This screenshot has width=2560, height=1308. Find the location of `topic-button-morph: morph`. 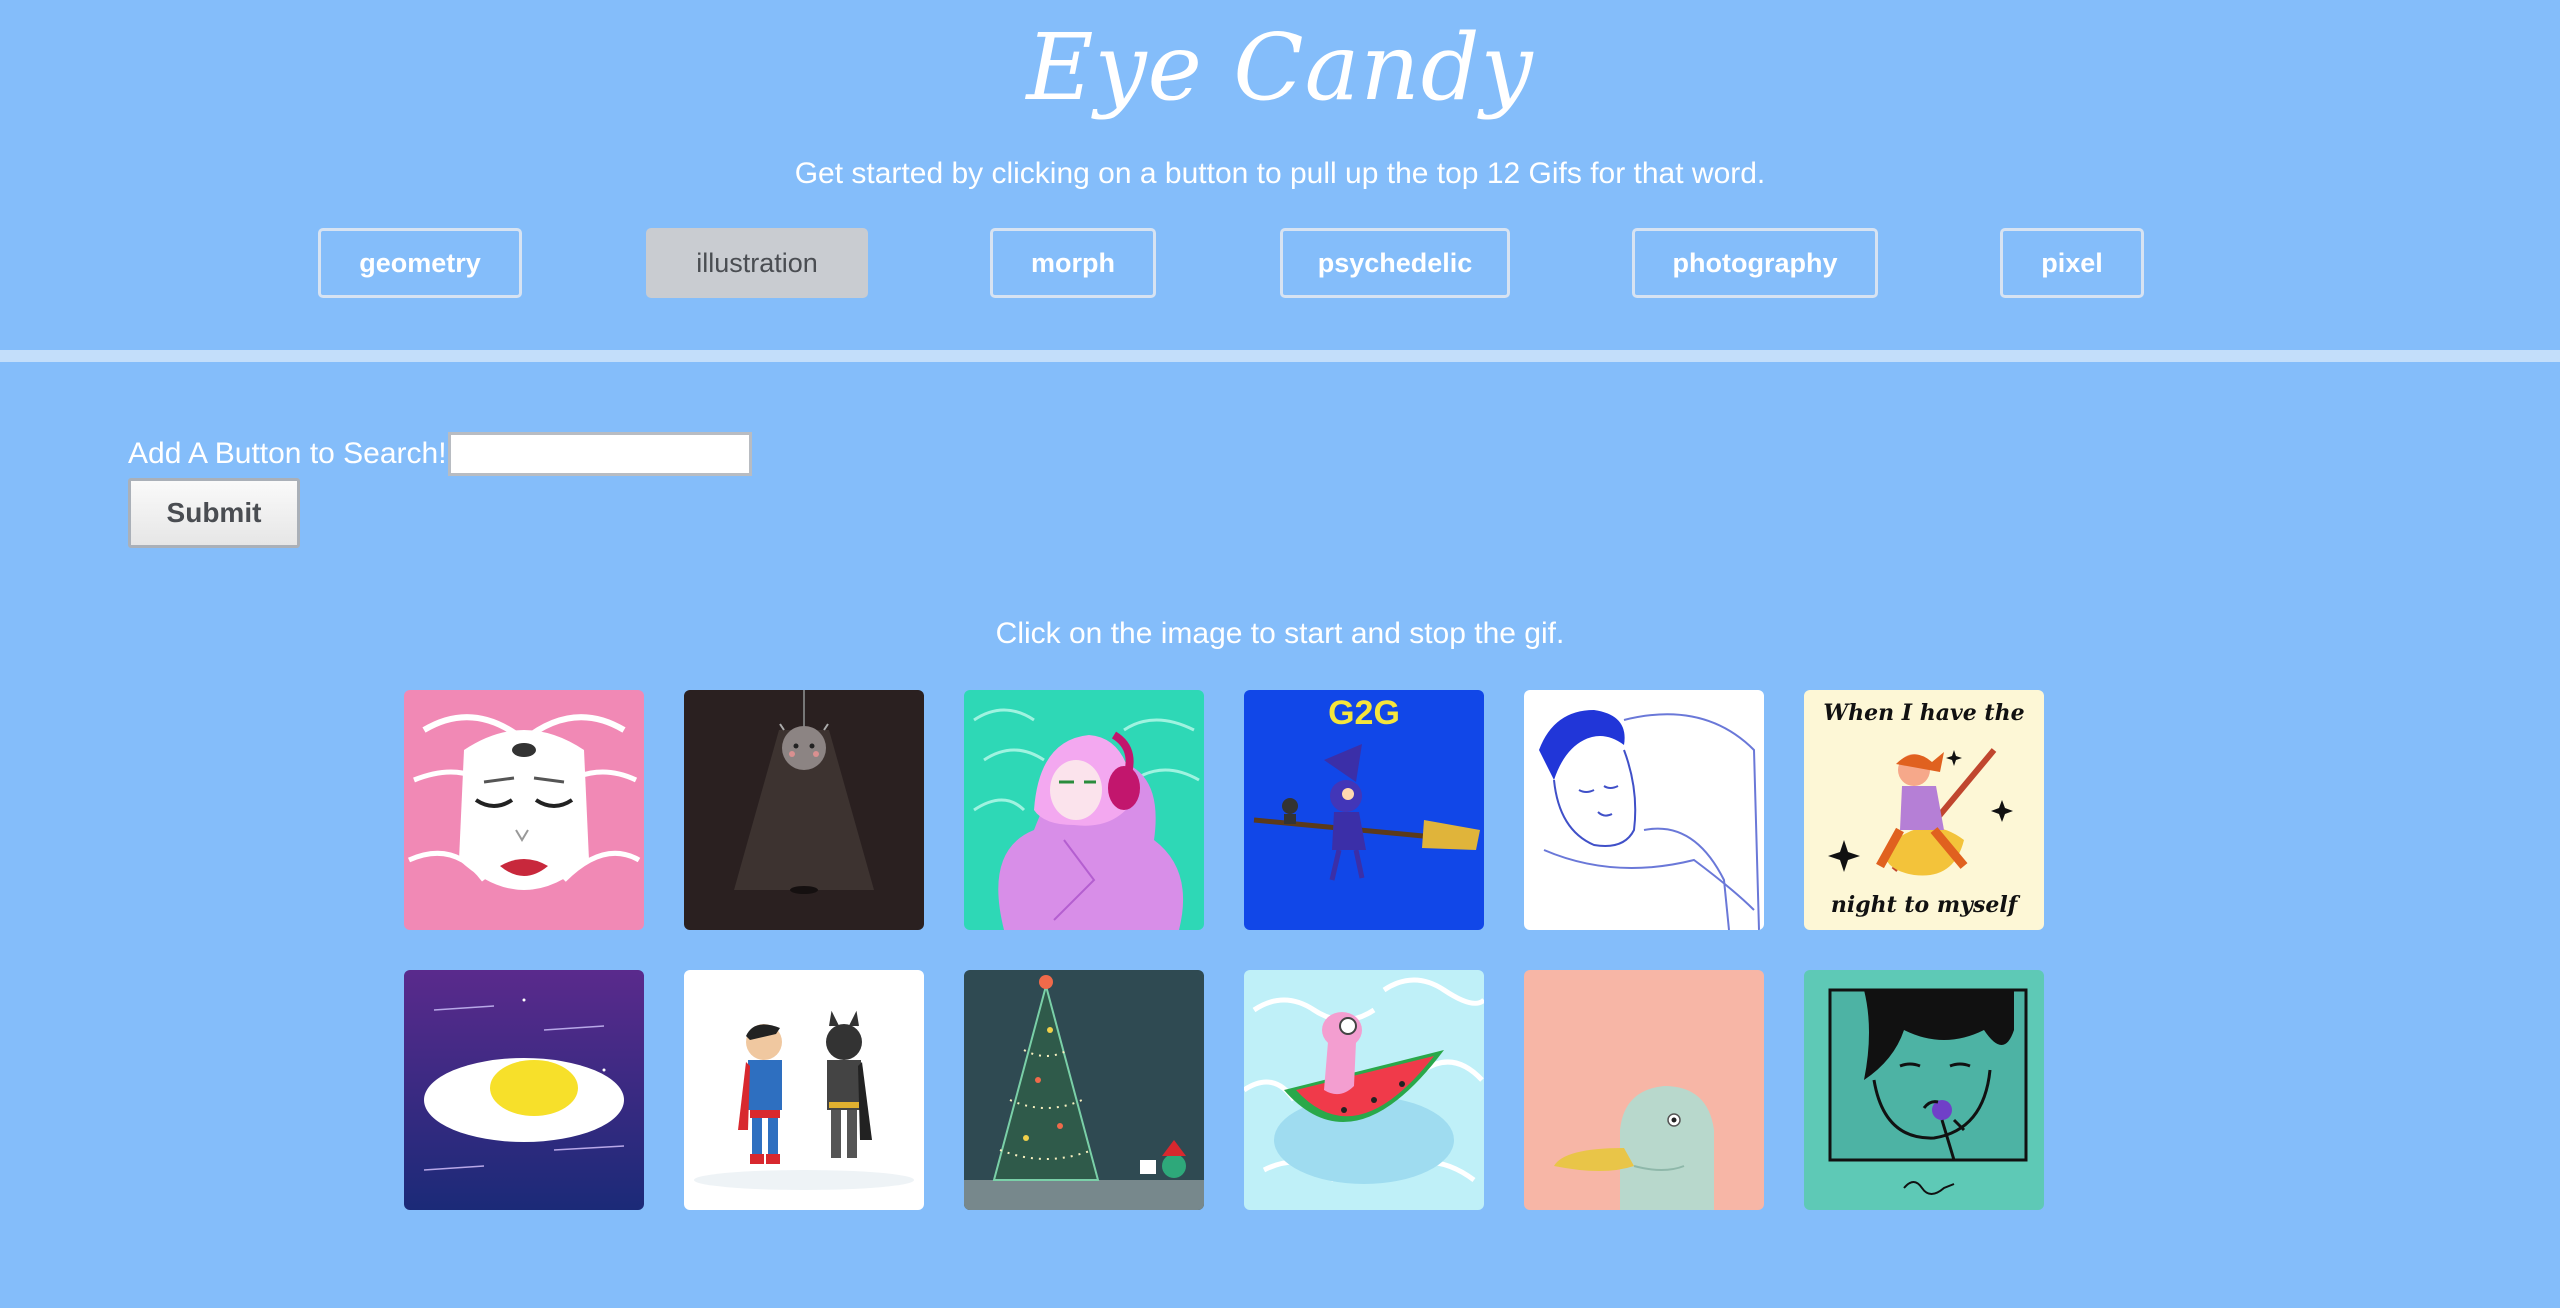

topic-button-morph: morph is located at coordinates (1073, 263).